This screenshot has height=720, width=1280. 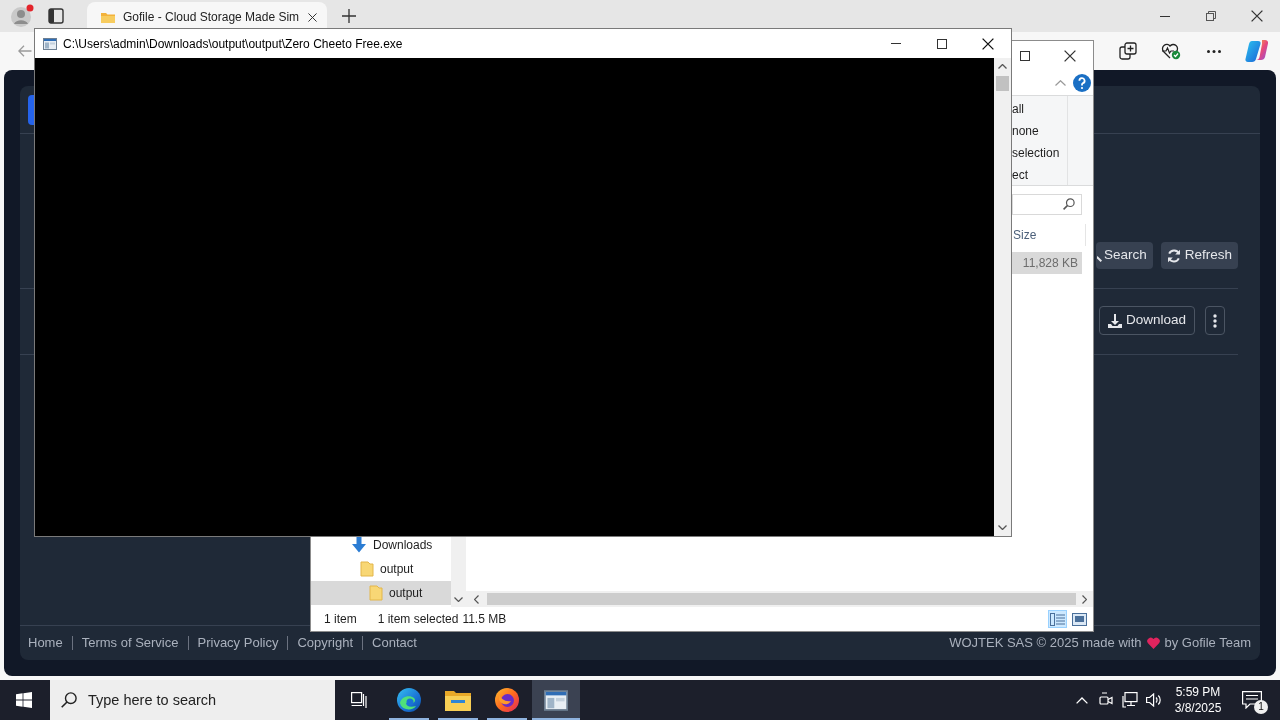 I want to click on notification-count: 1, so click(x=1261, y=707).